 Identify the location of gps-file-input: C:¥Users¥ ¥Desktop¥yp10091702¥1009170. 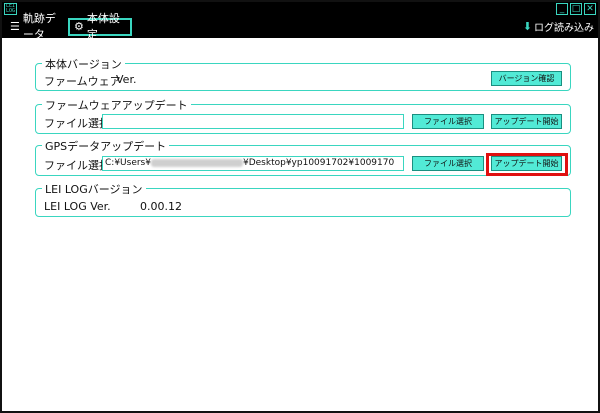
(253, 163).